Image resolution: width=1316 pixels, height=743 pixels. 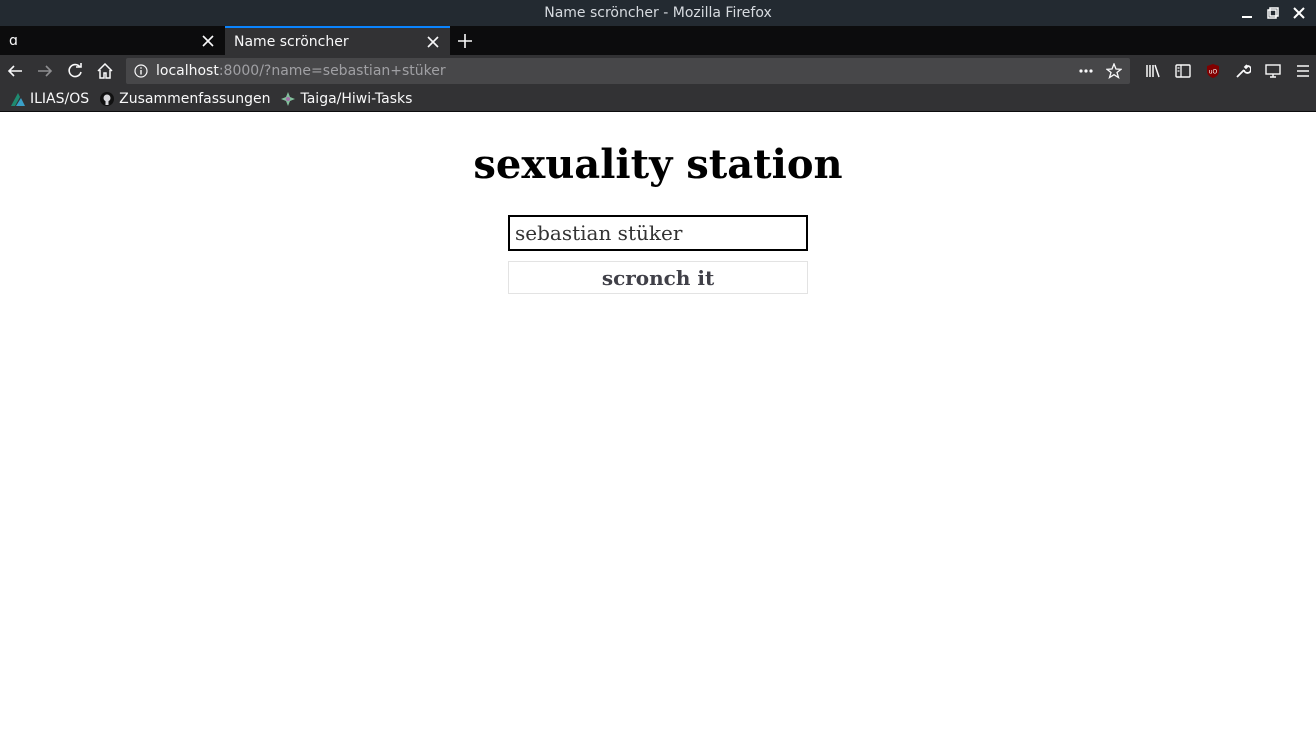 I want to click on tab-name-scroencher: Name scröncher, so click(x=337, y=40).